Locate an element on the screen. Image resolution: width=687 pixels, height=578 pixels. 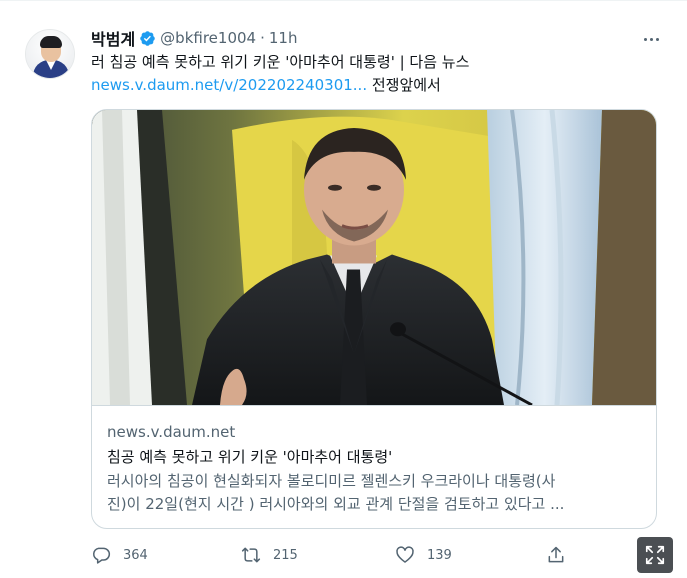
avatar-hair is located at coordinates (51, 42).